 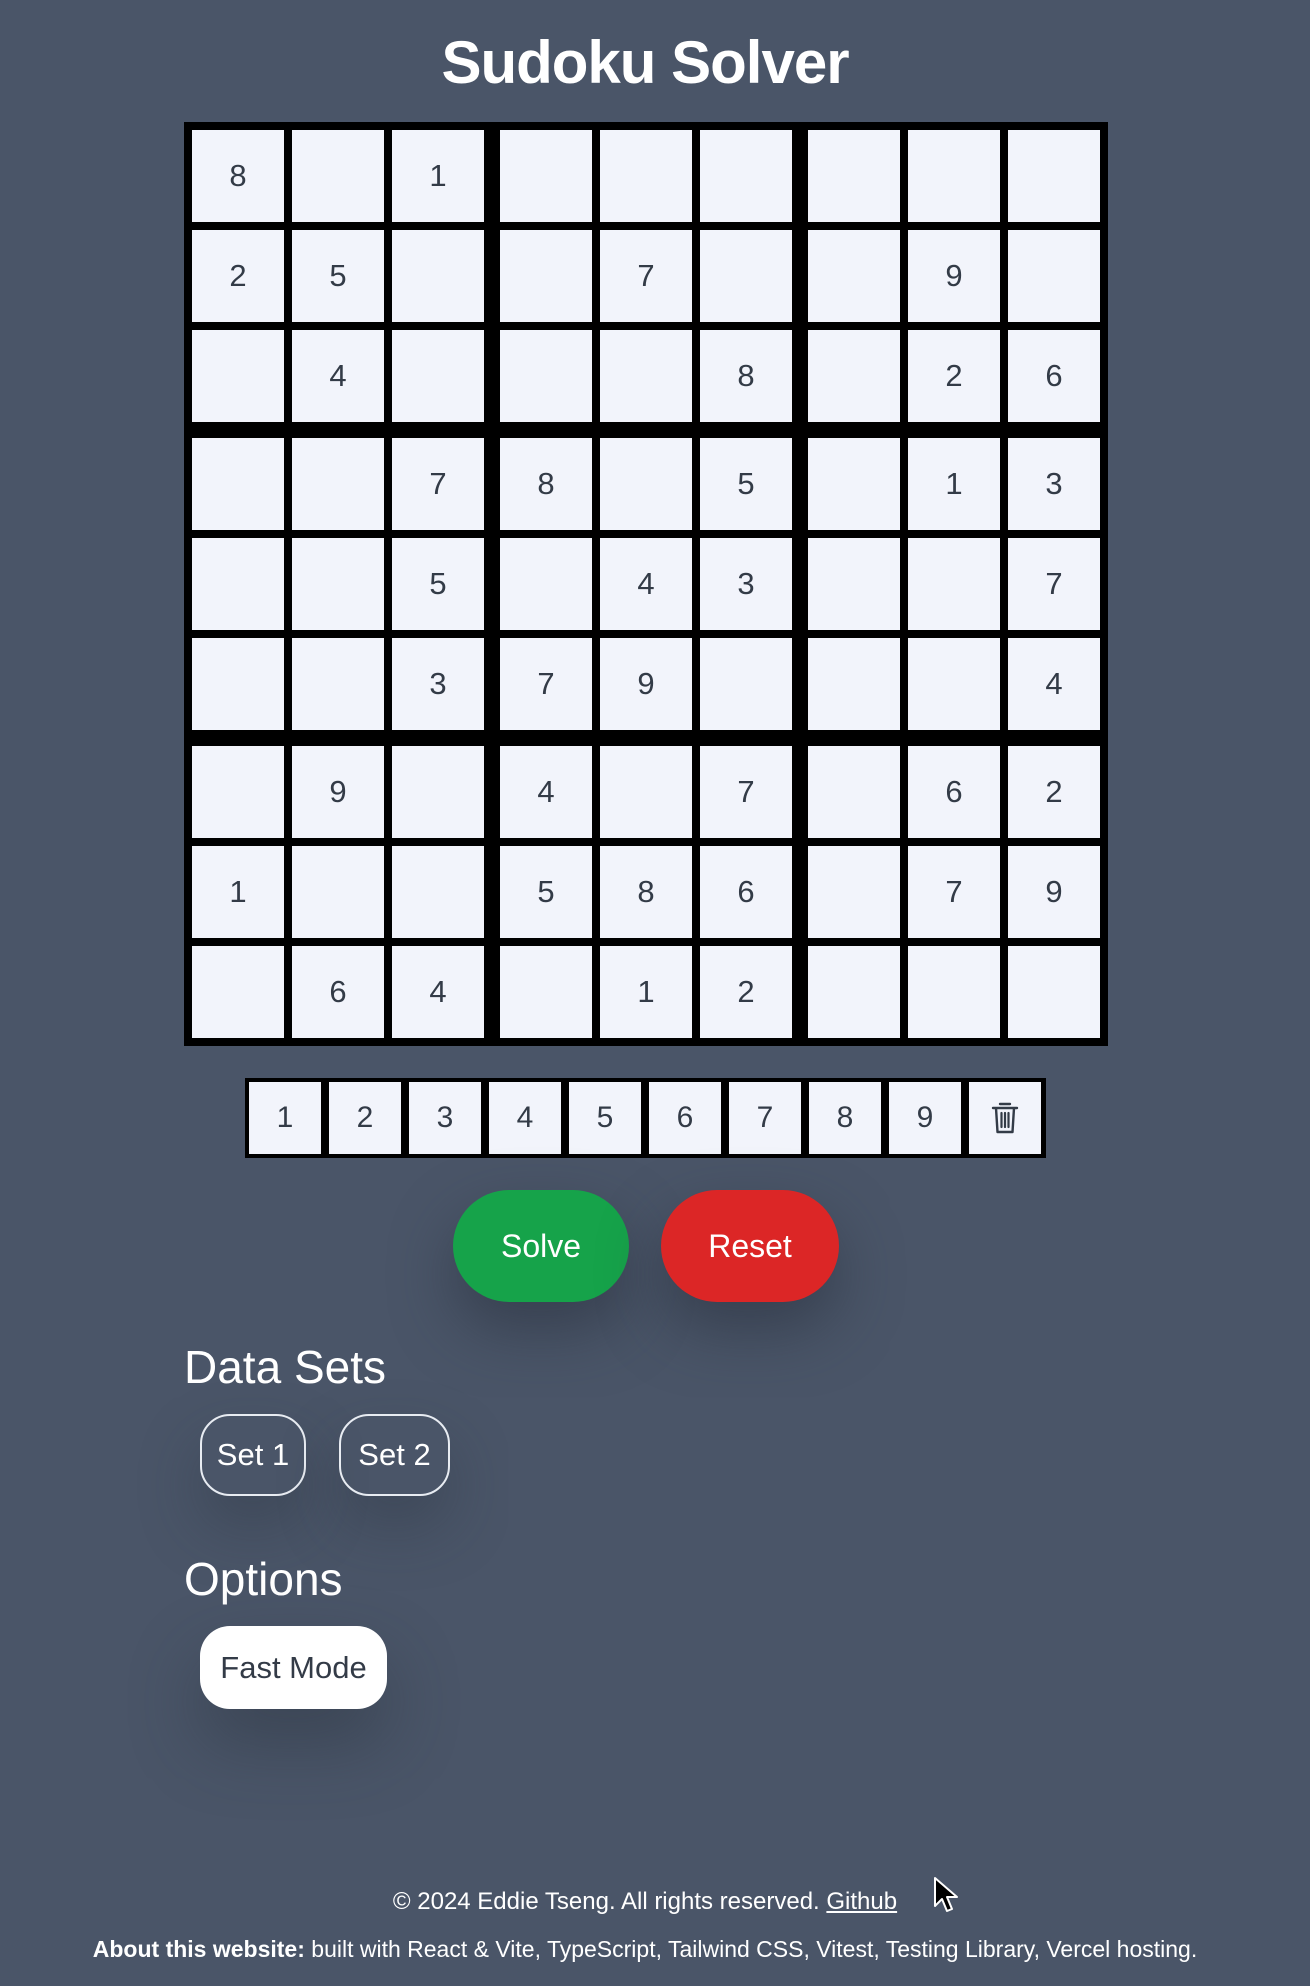 What do you see at coordinates (946, 1894) in the screenshot?
I see `mouse-cursor-icon` at bounding box center [946, 1894].